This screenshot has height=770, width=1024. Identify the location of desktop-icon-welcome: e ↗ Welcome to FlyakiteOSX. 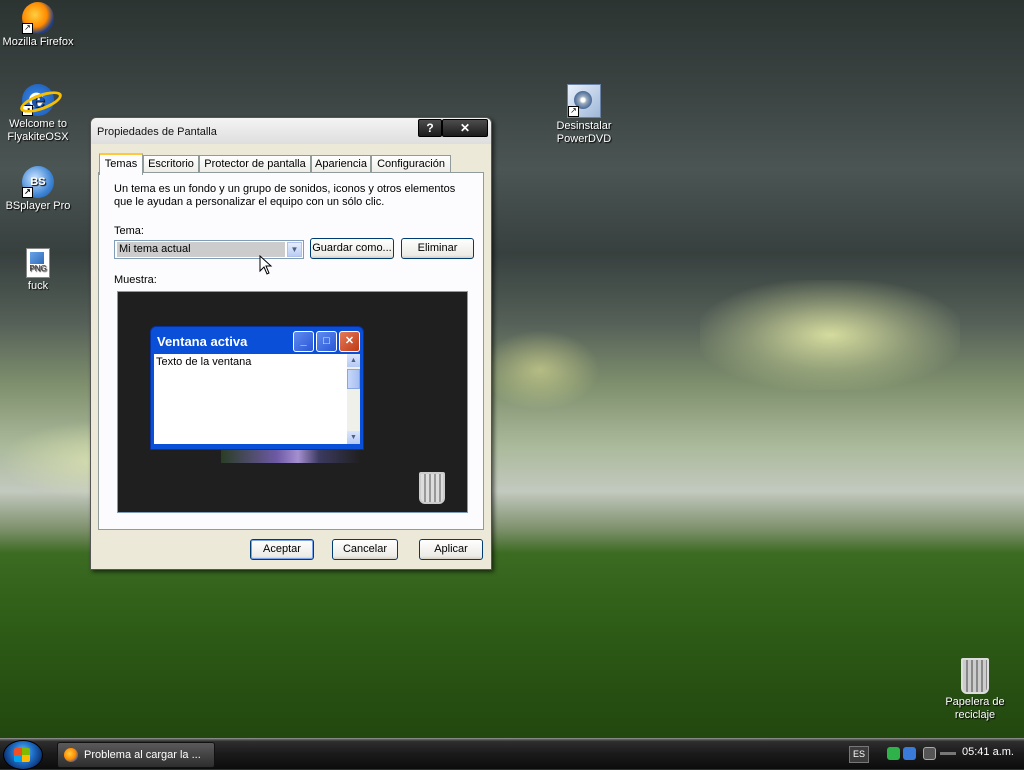
(39, 114).